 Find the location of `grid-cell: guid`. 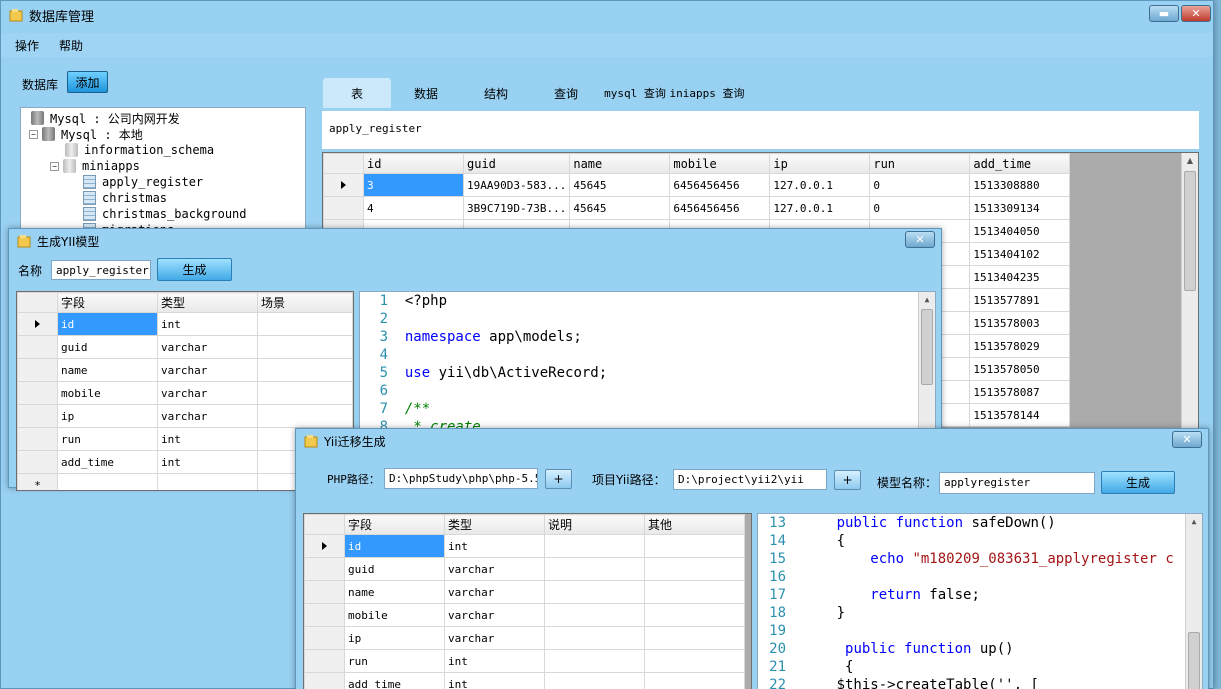

grid-cell: guid is located at coordinates (107, 347).